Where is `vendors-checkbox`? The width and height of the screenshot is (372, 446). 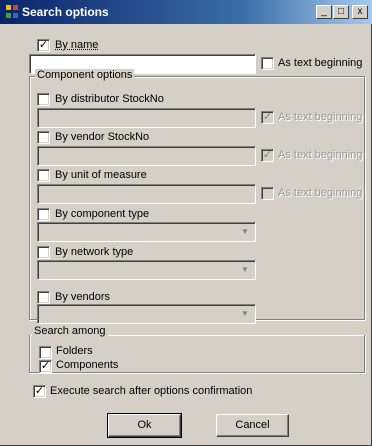 vendors-checkbox is located at coordinates (43, 297).